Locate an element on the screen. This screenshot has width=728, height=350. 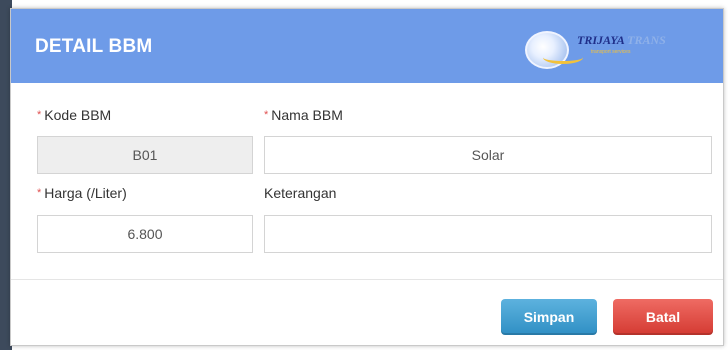
keterangan-label: Keterangan is located at coordinates (300, 193).